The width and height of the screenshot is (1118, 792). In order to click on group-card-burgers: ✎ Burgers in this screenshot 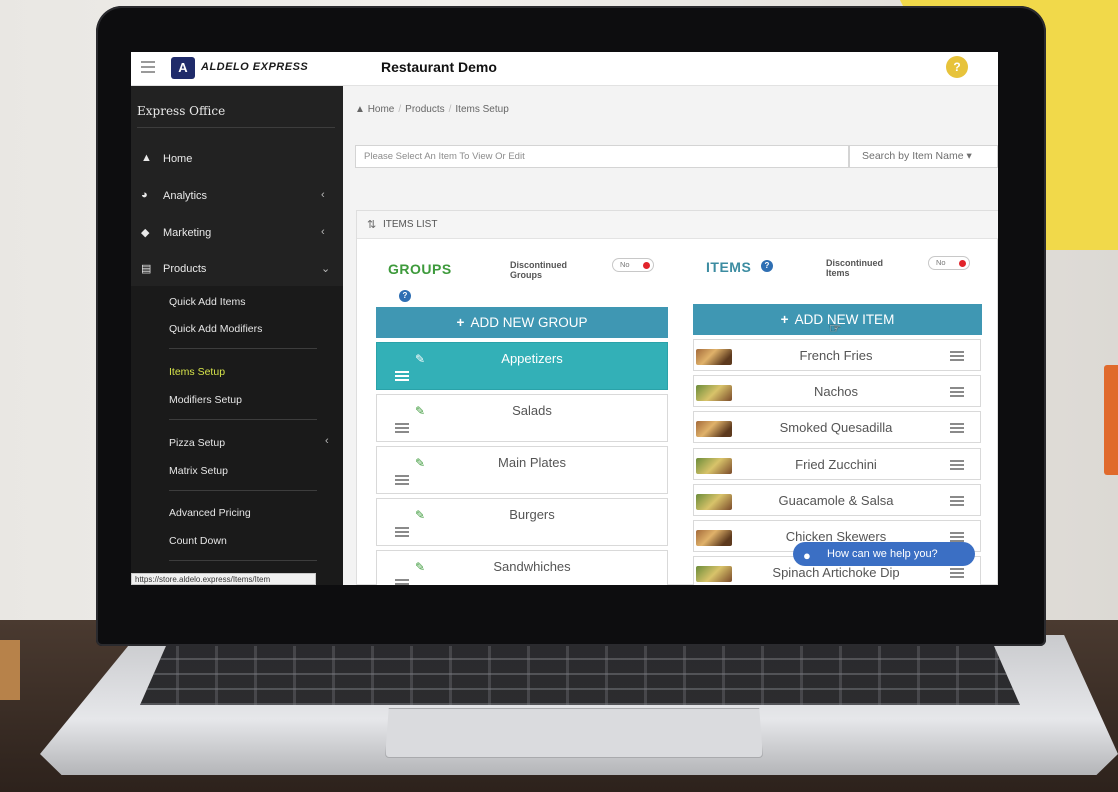, I will do `click(522, 522)`.